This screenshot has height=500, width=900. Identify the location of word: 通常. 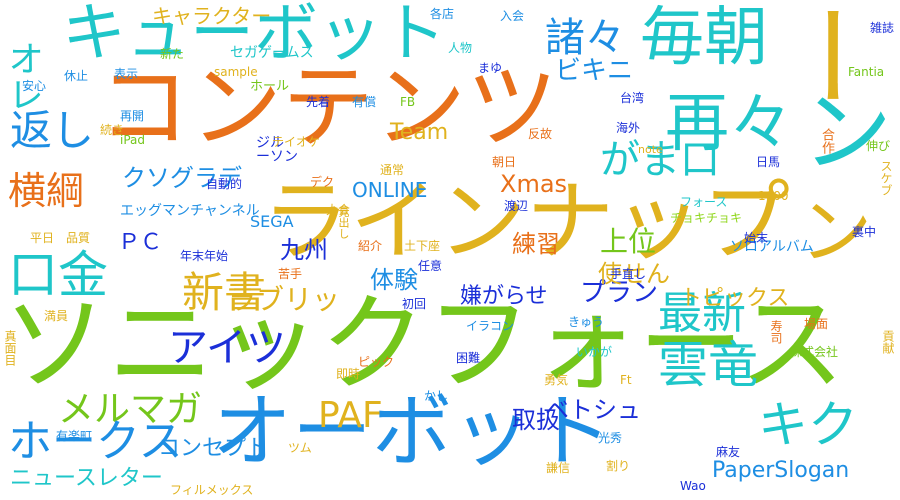
(392, 170).